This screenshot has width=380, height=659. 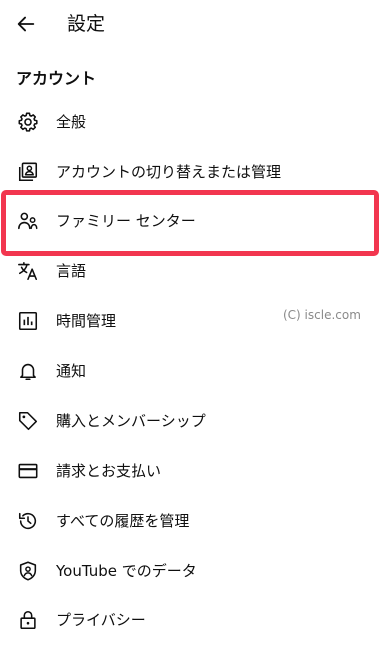 What do you see at coordinates (71, 122) in the screenshot?
I see `settings-item-label: 全般` at bounding box center [71, 122].